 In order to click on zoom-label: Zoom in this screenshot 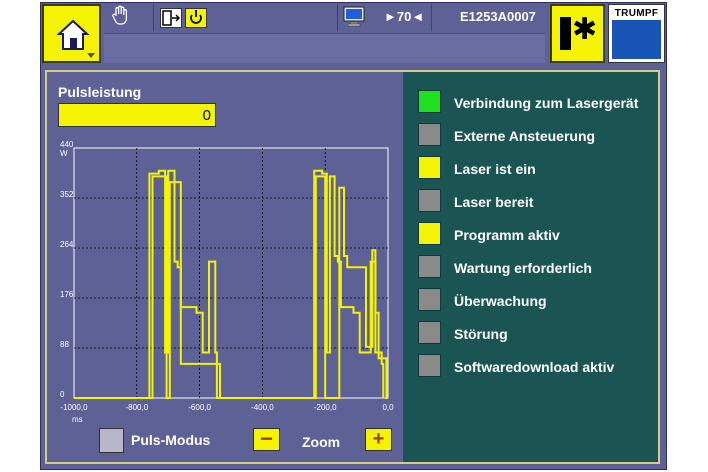, I will do `click(321, 442)`.